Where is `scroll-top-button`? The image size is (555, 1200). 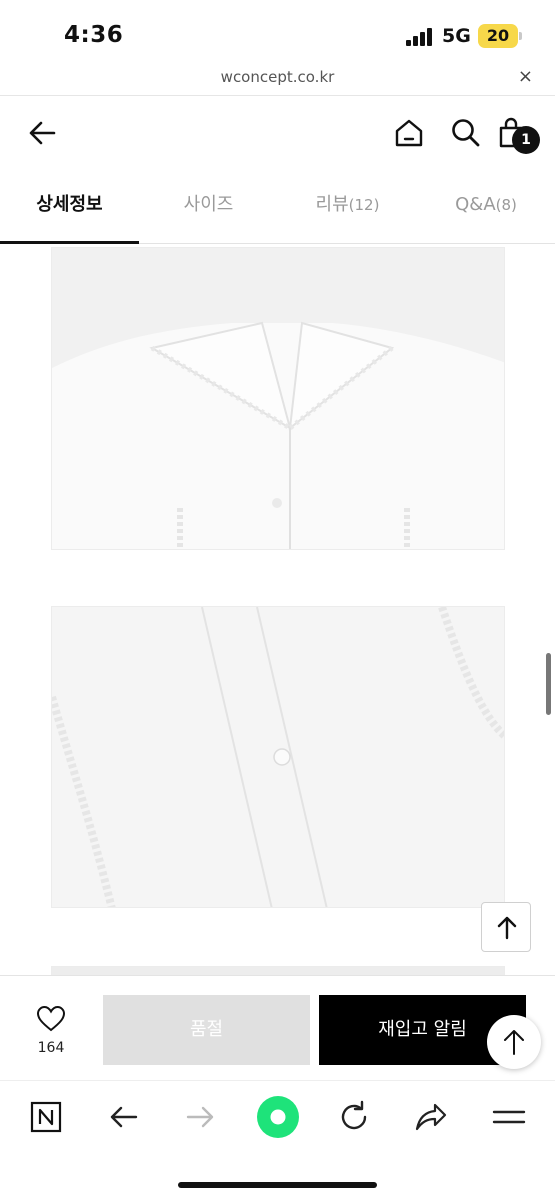
scroll-top-button is located at coordinates (506, 927).